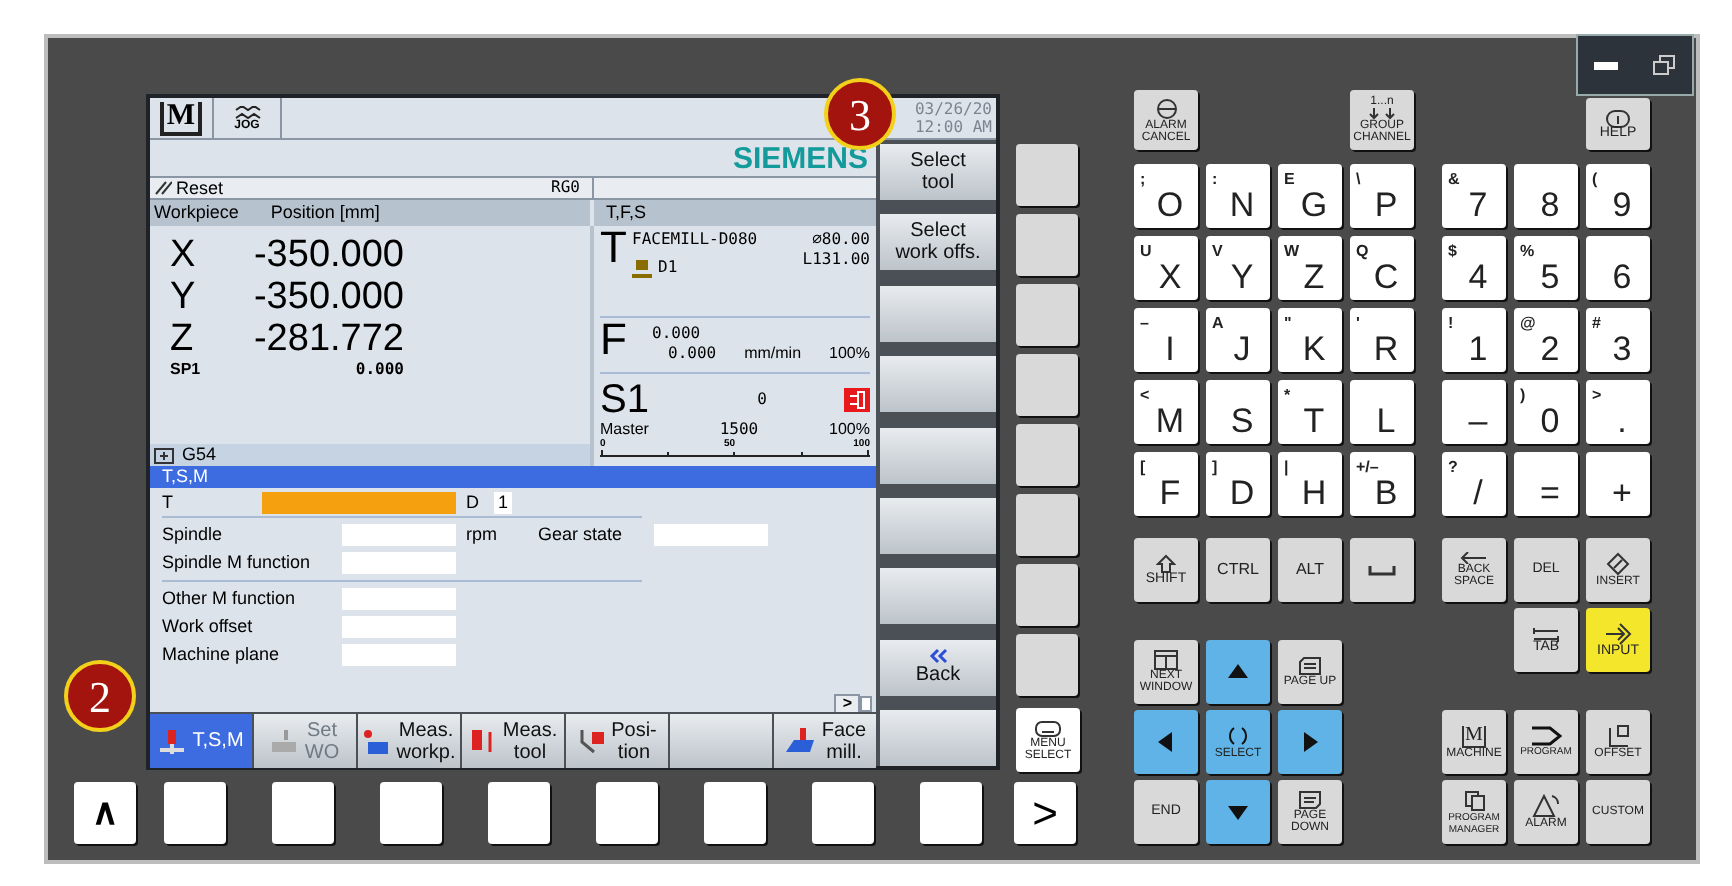  Describe the element at coordinates (614, 343) in the screenshot. I see `feed-letter: F` at that location.